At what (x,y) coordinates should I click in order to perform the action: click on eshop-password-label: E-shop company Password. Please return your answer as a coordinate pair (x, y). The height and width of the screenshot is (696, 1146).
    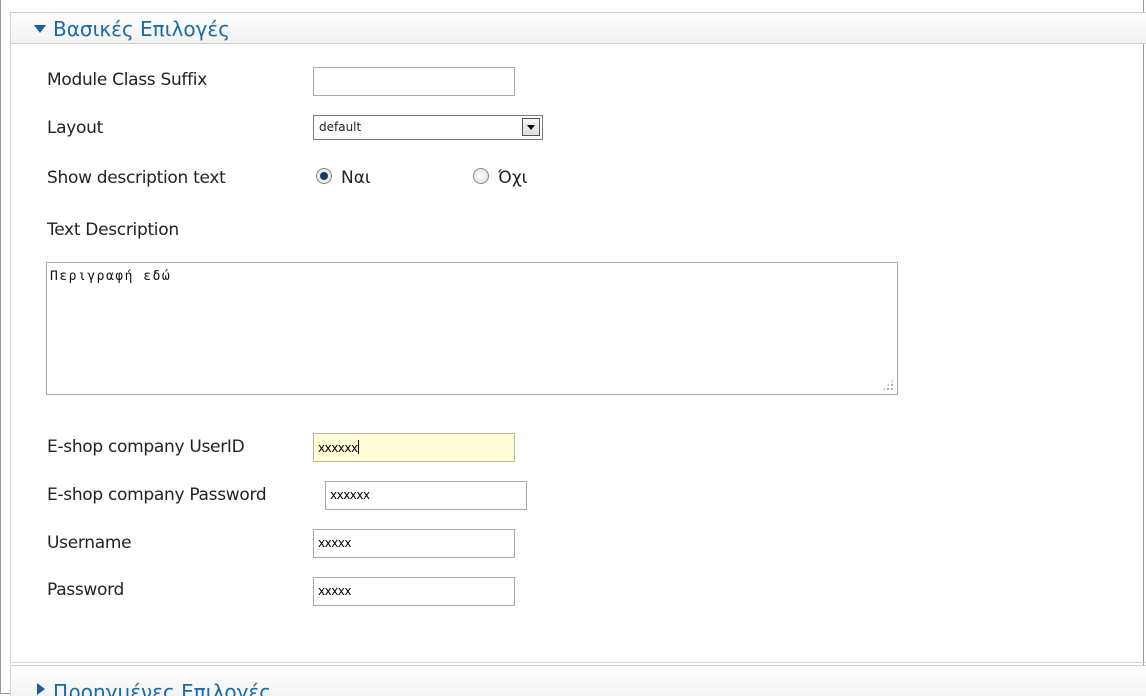
    Looking at the image, I should click on (157, 495).